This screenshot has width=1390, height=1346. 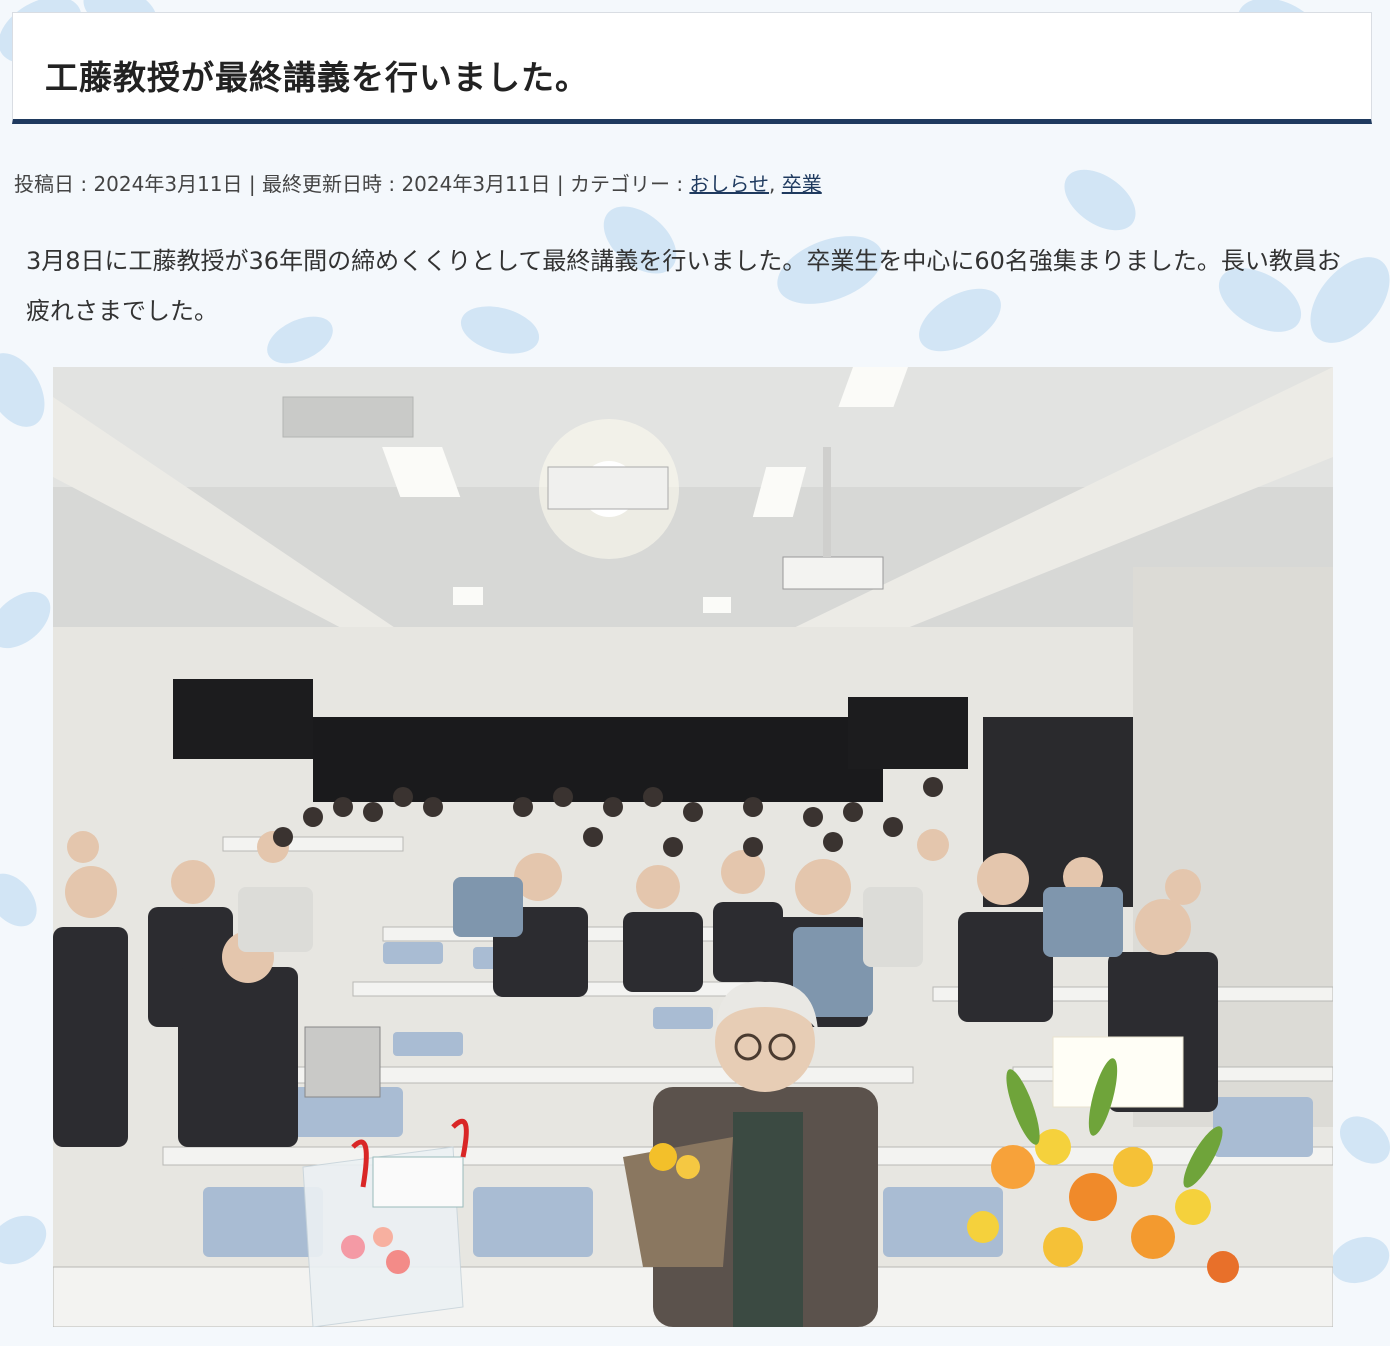 I want to click on updated-date: 2024年3月11日, so click(x=476, y=184).